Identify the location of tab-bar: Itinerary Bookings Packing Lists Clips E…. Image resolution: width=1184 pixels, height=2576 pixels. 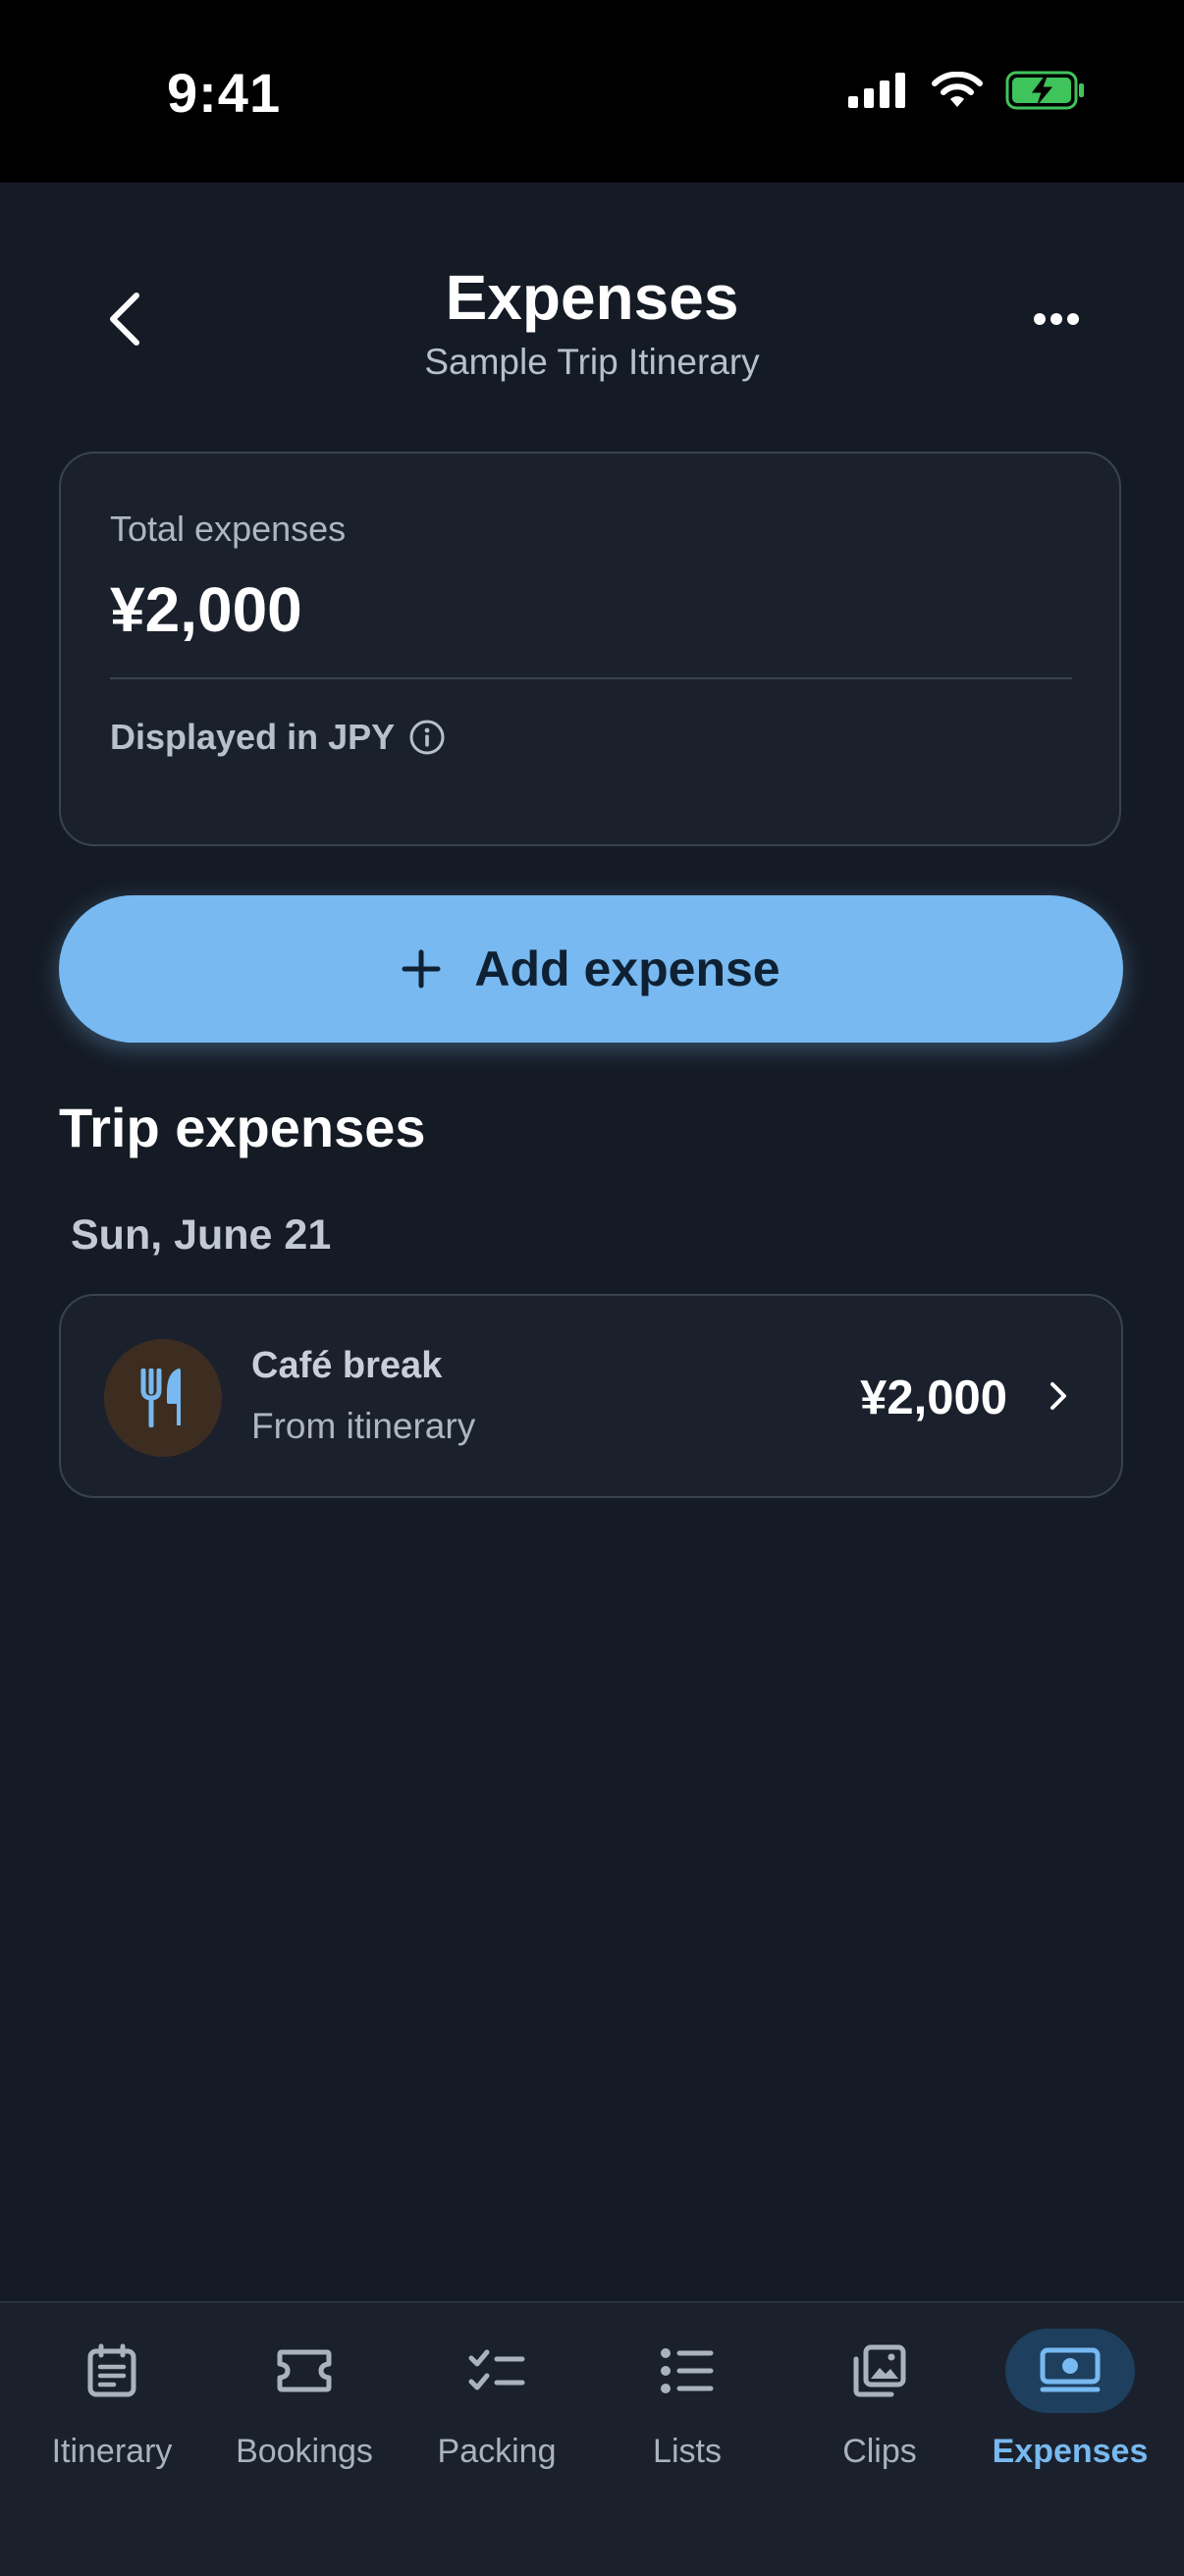
(592, 2438).